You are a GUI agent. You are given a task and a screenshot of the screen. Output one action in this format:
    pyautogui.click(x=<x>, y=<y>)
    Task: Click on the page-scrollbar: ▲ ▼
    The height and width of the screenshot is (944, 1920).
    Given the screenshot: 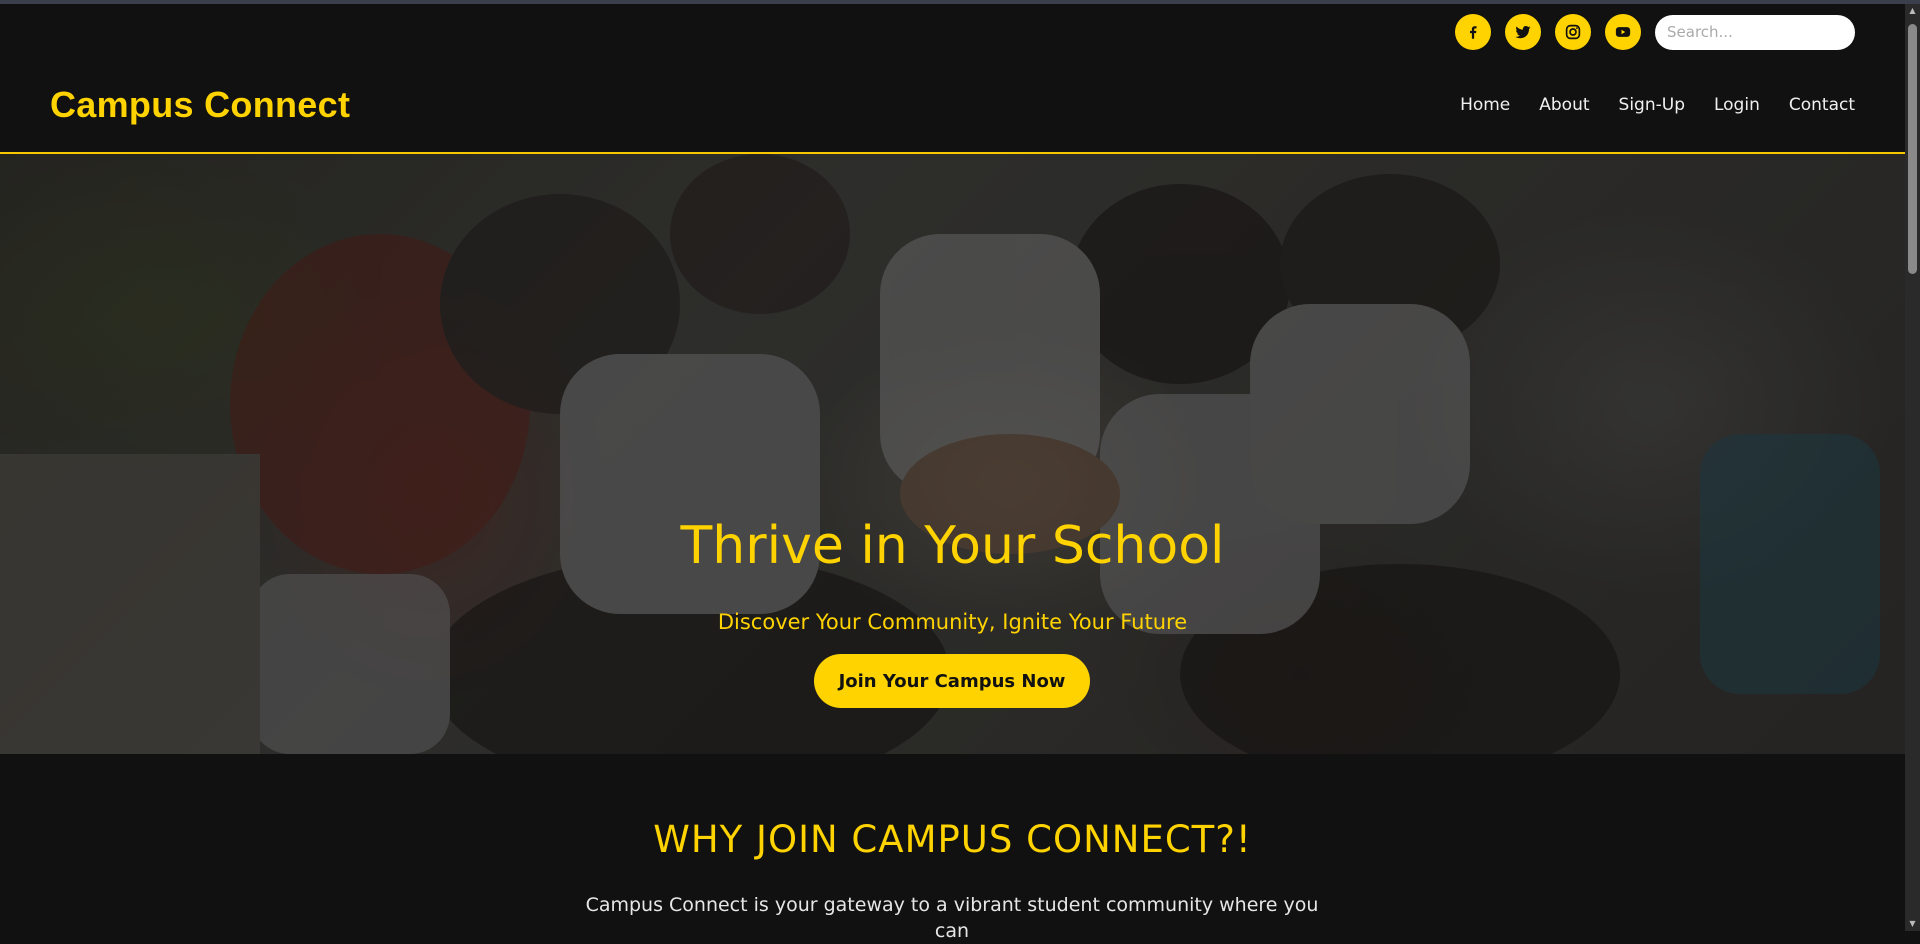 What is the action you would take?
    pyautogui.click(x=1912, y=467)
    